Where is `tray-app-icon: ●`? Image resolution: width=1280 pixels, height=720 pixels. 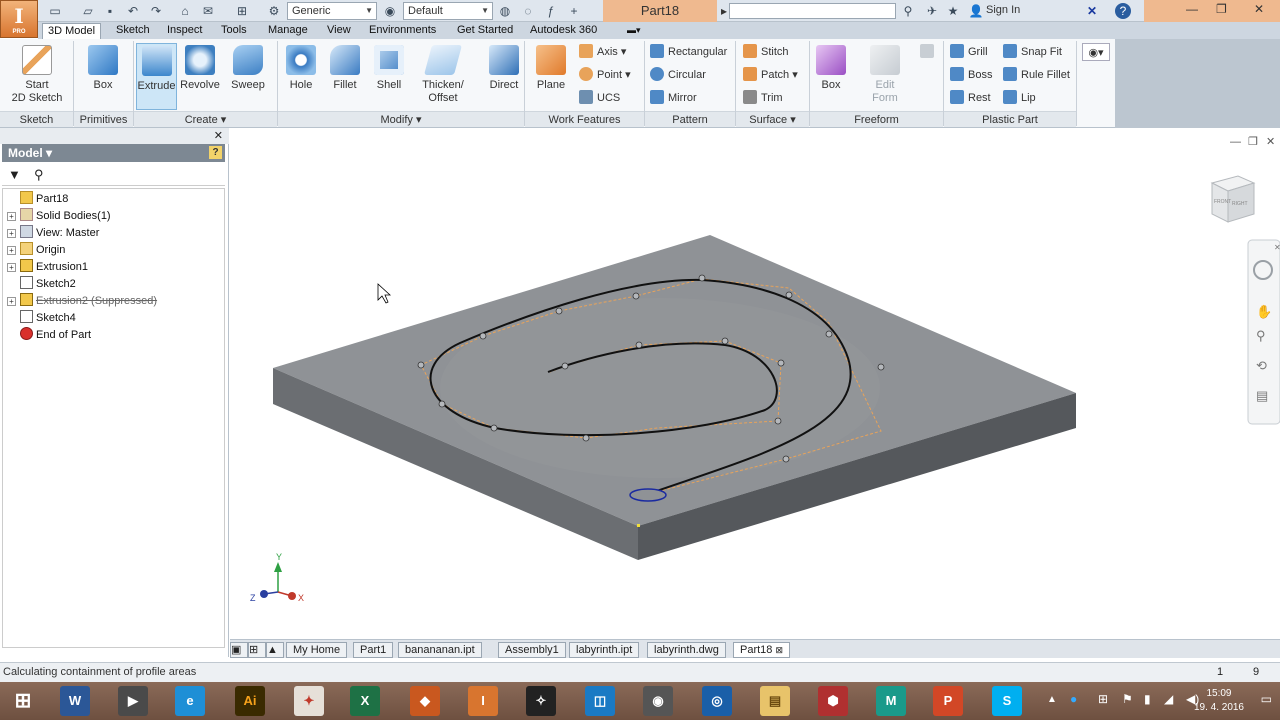 tray-app-icon: ● is located at coordinates (1073, 699).